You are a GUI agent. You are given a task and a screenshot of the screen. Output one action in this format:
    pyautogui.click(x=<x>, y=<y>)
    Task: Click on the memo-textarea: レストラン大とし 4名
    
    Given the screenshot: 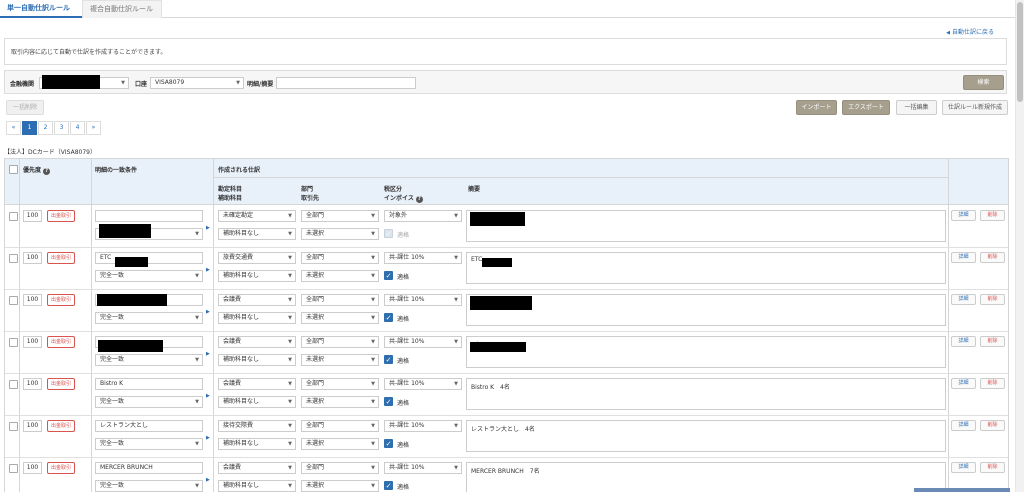 What is the action you would take?
    pyautogui.click(x=706, y=436)
    